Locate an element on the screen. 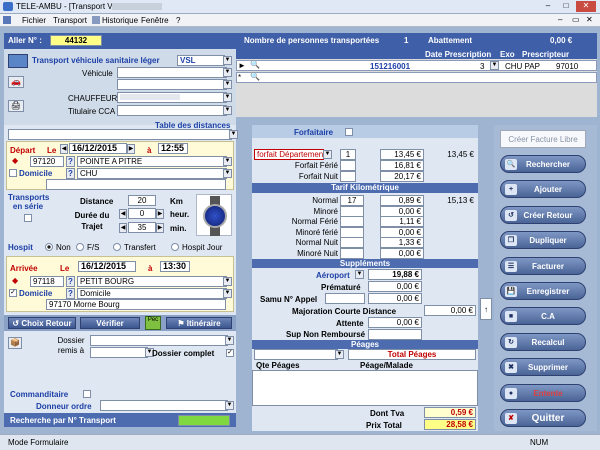  forfait-row-price: 16,81 € is located at coordinates (402, 165).